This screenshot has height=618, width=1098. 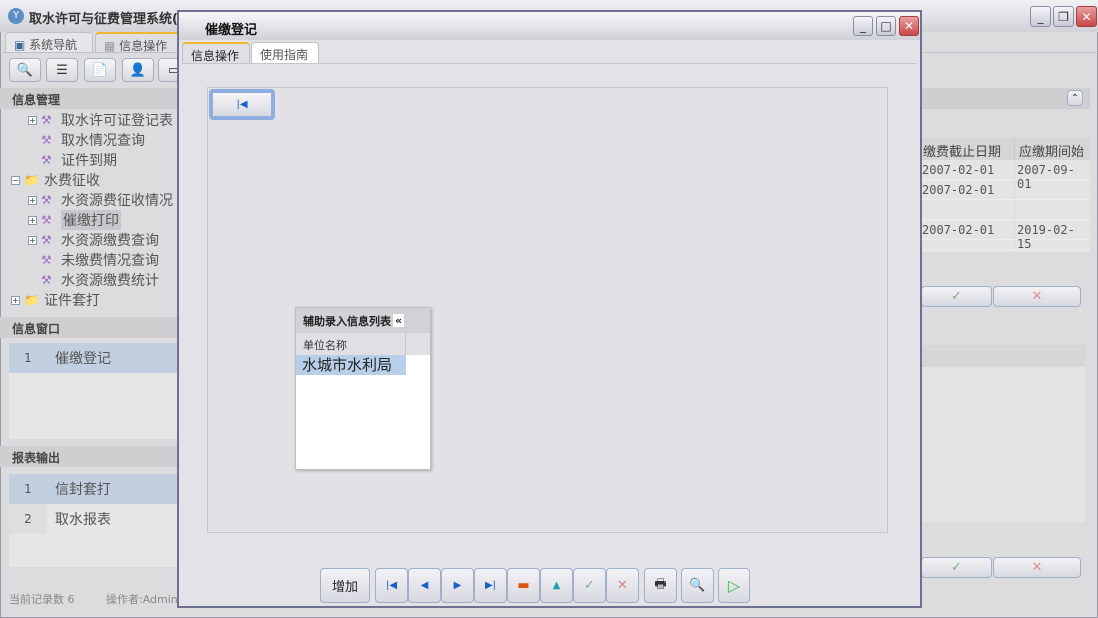 I want to click on dialog-title-bar: 催缴登记 _ □ ✕, so click(x=549, y=26).